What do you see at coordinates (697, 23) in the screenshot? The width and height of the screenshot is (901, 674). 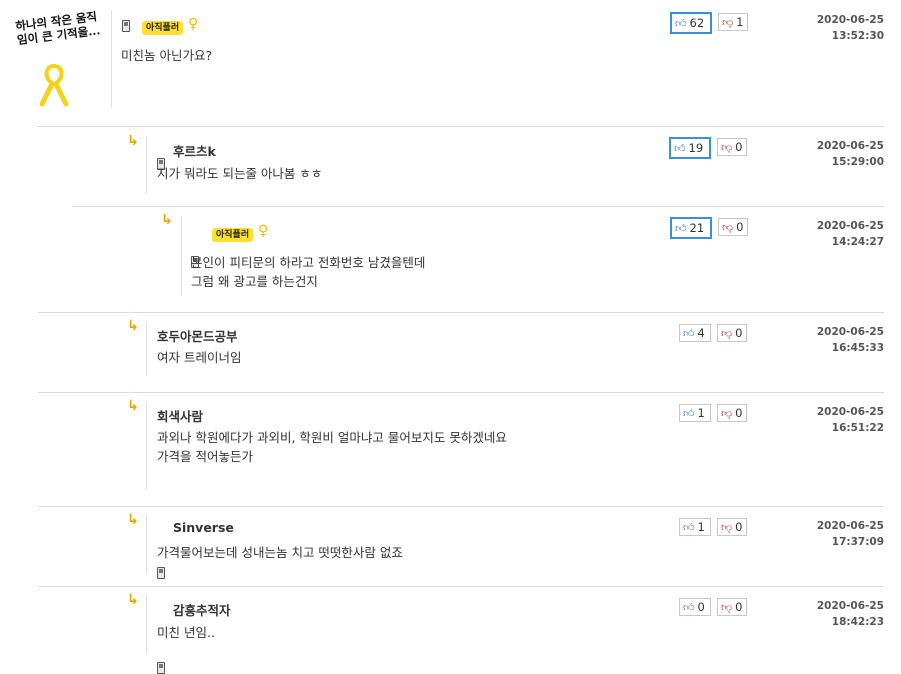 I see `like-count: 62` at bounding box center [697, 23].